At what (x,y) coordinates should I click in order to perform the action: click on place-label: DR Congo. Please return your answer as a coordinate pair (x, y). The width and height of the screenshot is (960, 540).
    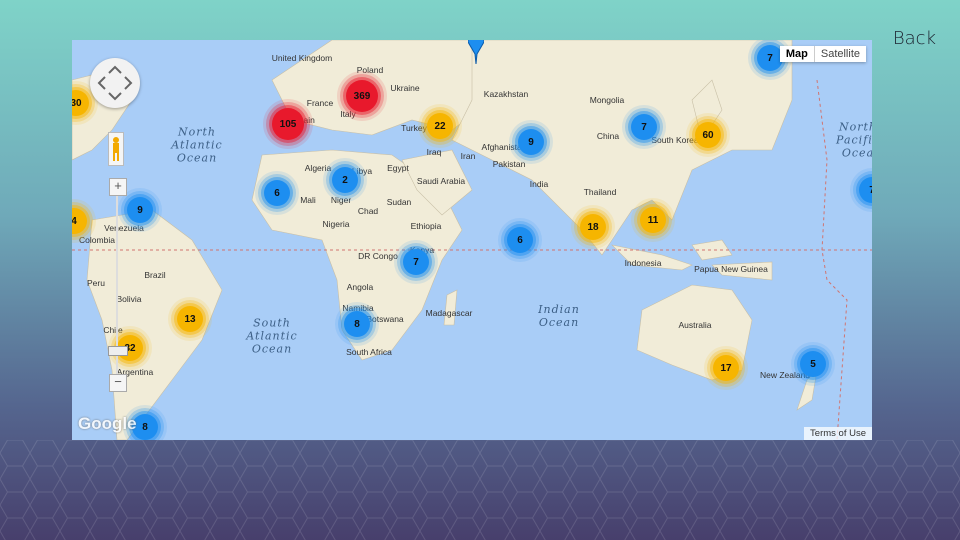
    Looking at the image, I should click on (378, 256).